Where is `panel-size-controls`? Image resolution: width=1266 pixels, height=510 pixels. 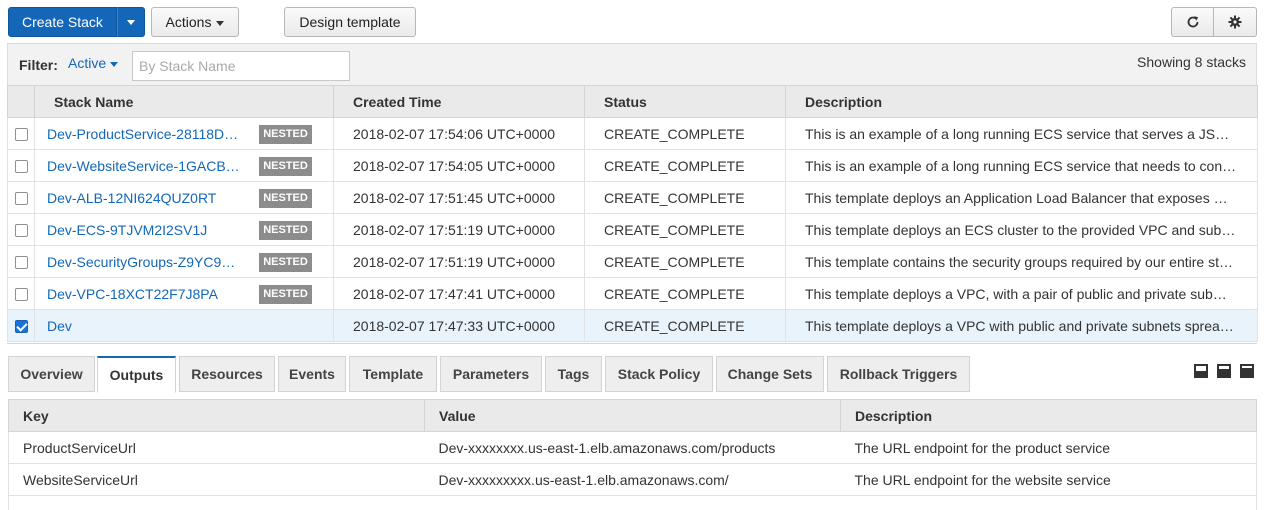 panel-size-controls is located at coordinates (1224, 371).